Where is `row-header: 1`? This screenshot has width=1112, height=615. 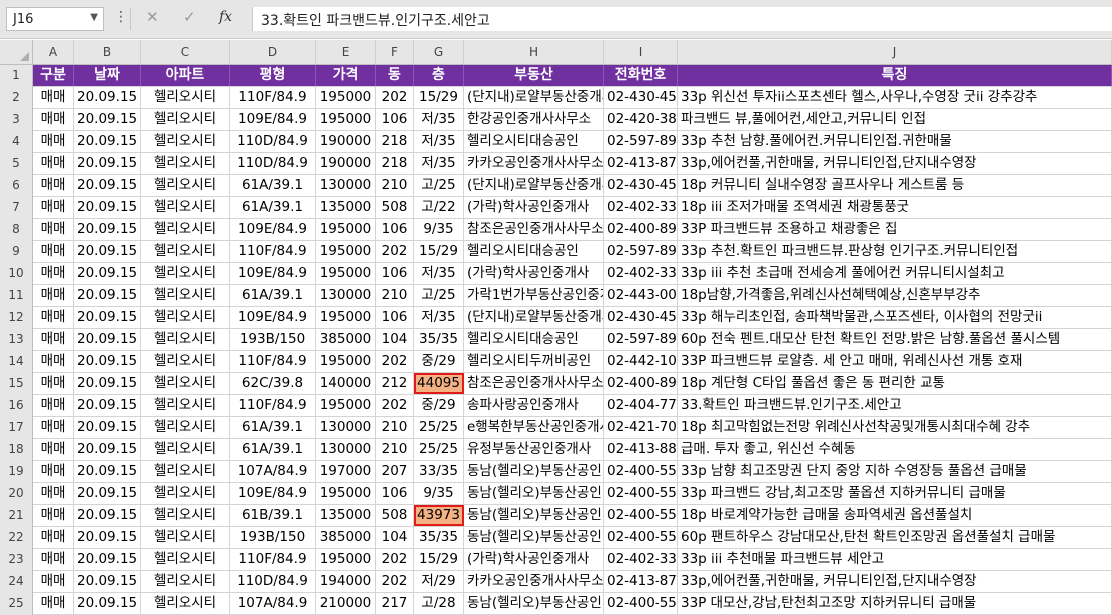 row-header: 1 is located at coordinates (16, 76).